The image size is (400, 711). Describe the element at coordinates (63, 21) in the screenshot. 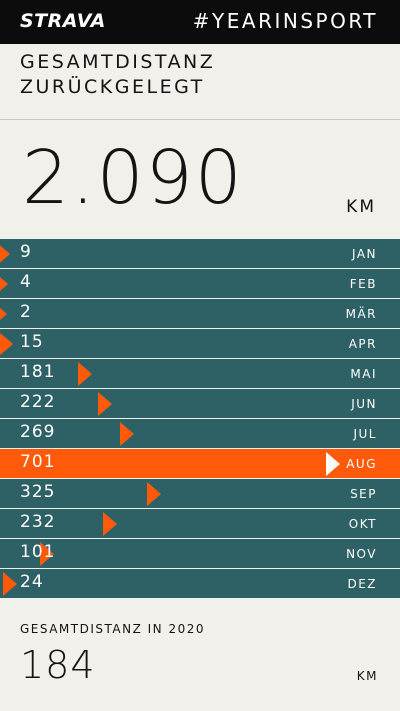

I see `strava-logo: STRAVA` at that location.